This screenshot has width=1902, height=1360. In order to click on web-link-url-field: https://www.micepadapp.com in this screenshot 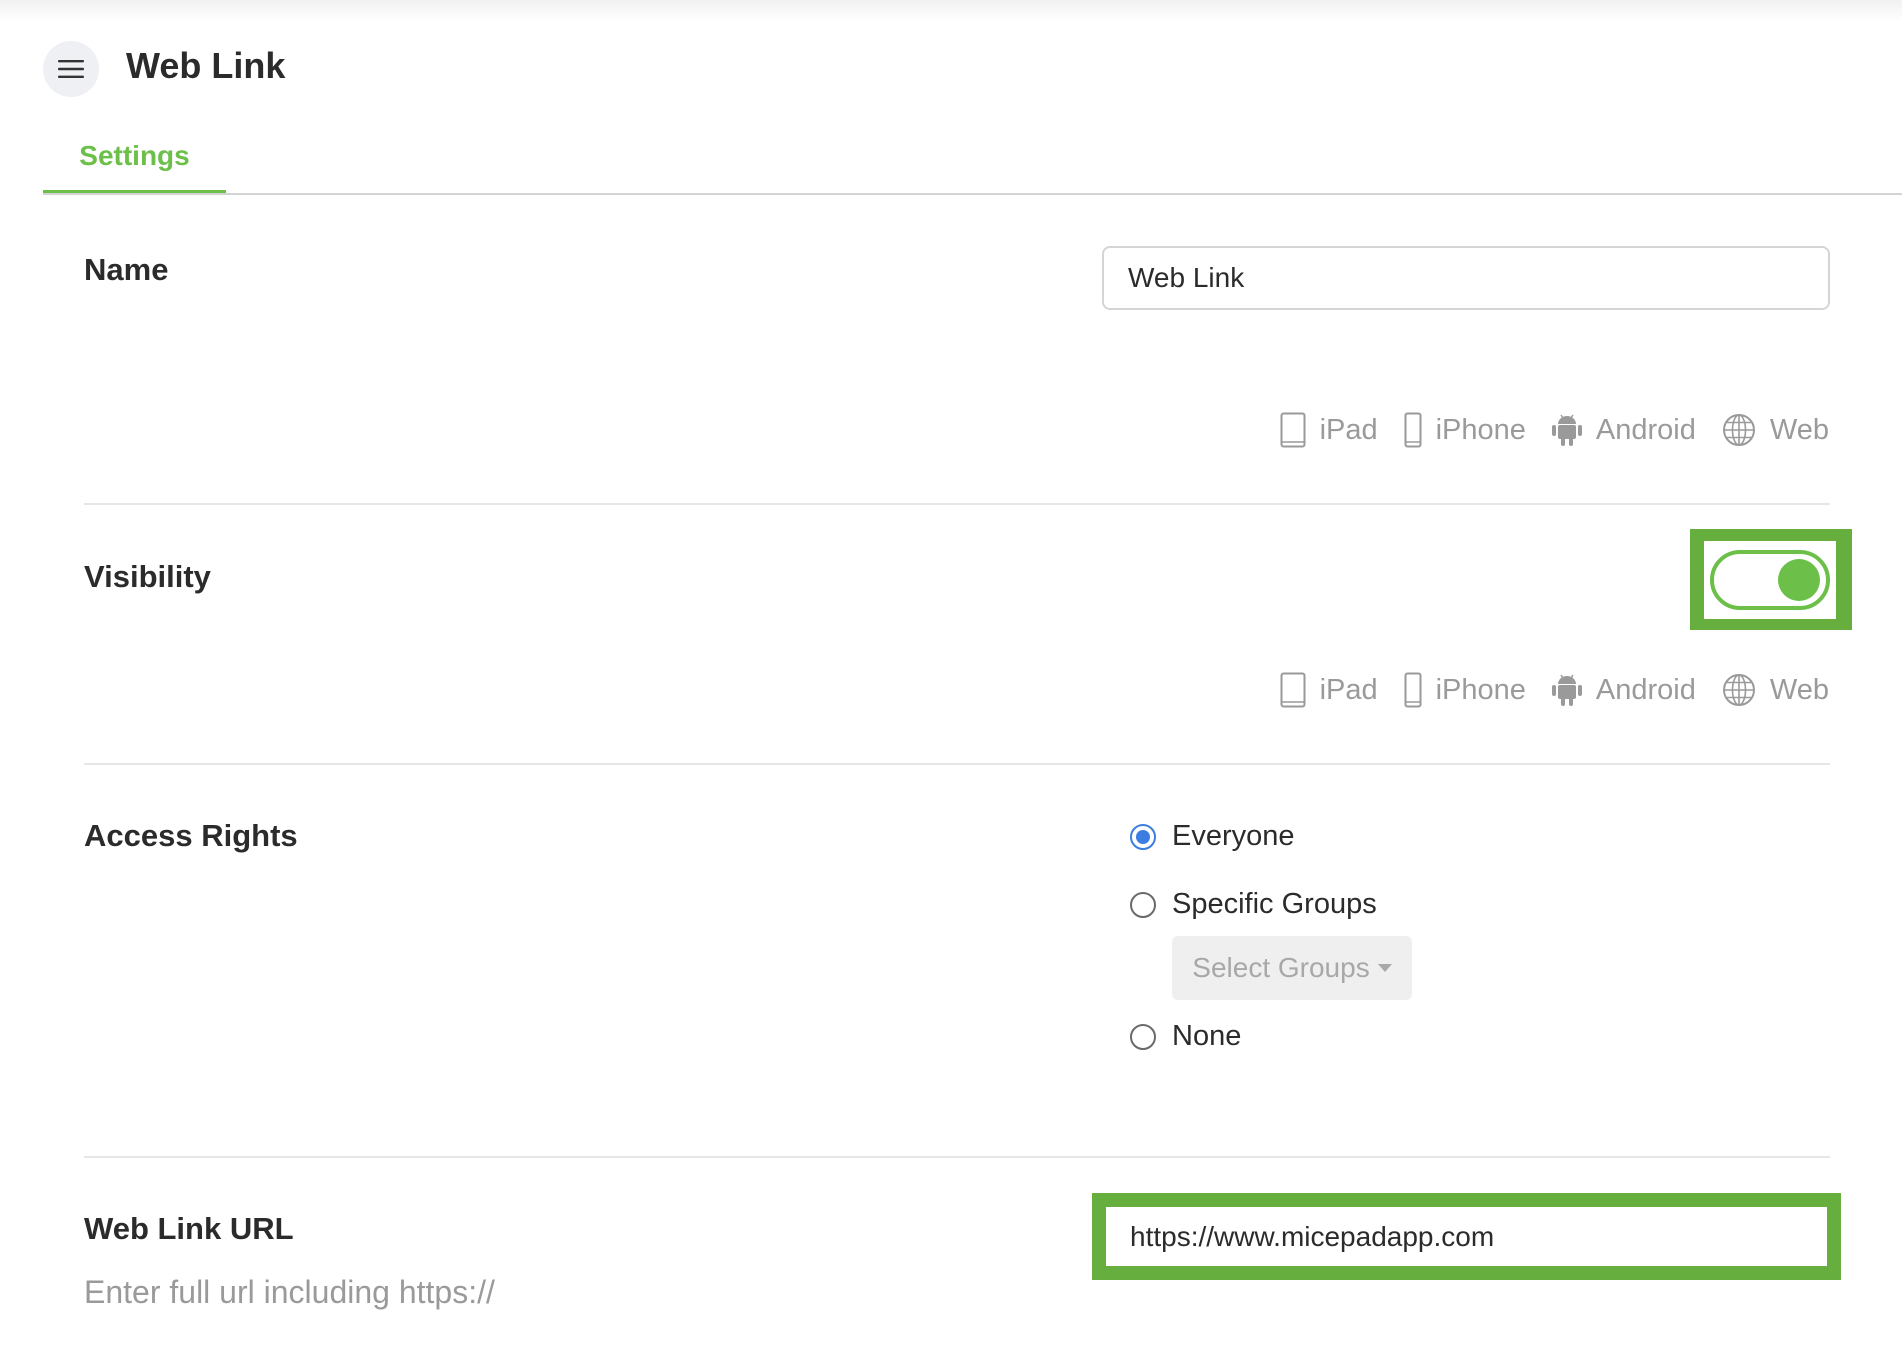, I will do `click(1466, 1236)`.